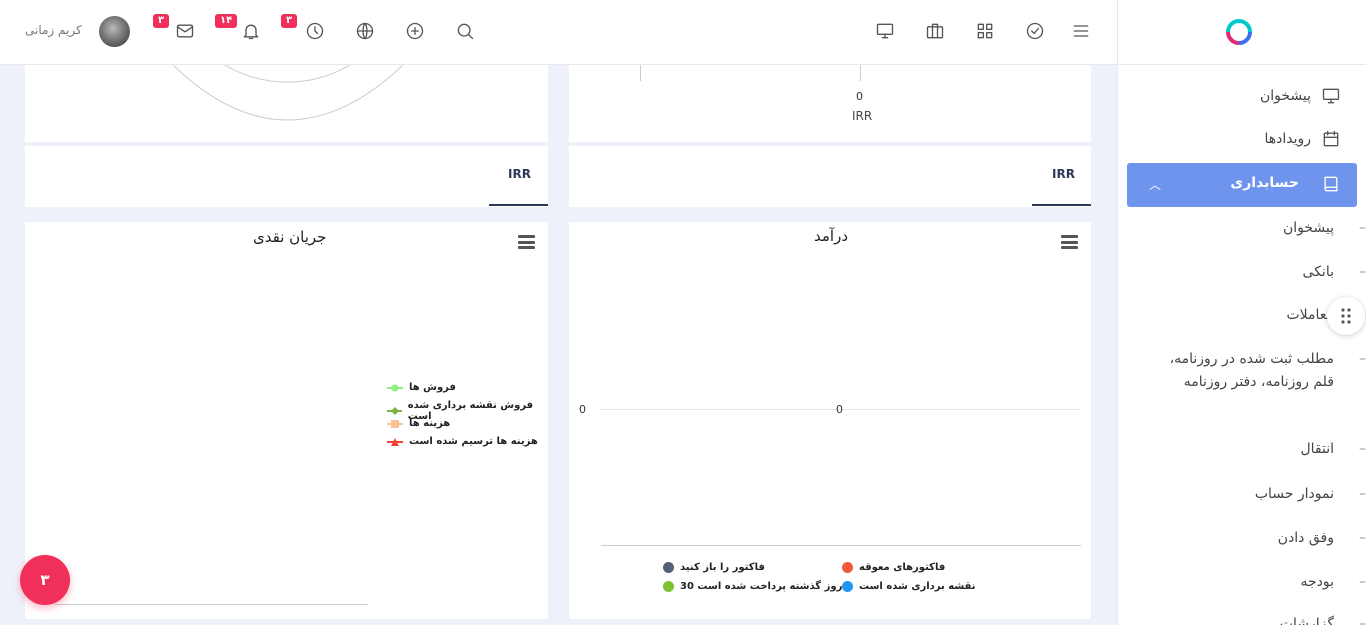  Describe the element at coordinates (421, 387) in the screenshot. I see `legend-item: فروش ها` at that location.